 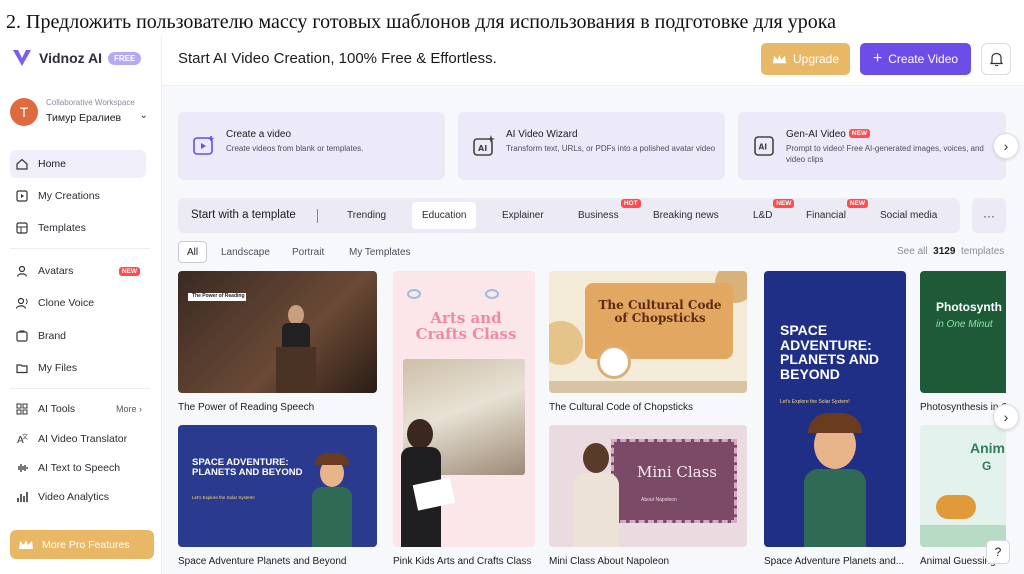 What do you see at coordinates (464, 409) in the screenshot?
I see `template-thumbnail: Arts and Crafts Class` at bounding box center [464, 409].